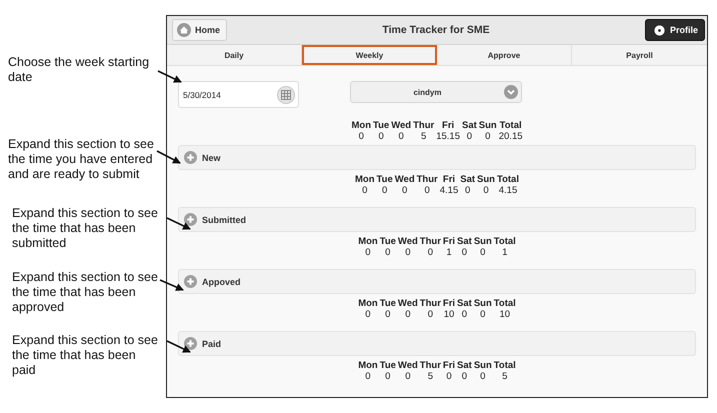  I want to click on calendar-icon, so click(286, 95).